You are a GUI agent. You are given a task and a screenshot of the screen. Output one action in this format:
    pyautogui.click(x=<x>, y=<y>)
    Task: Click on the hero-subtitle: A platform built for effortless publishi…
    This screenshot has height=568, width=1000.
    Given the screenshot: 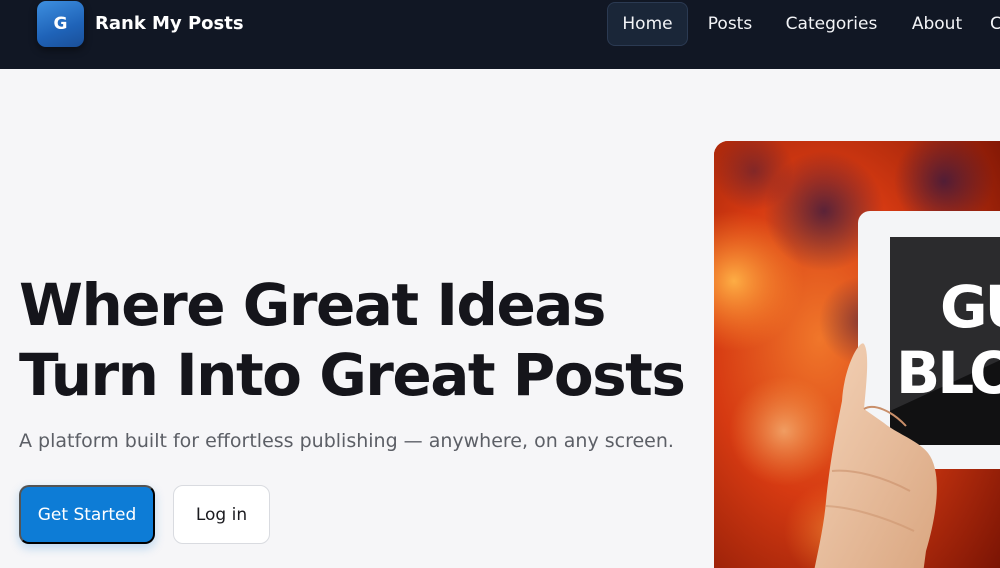 What is the action you would take?
    pyautogui.click(x=346, y=441)
    